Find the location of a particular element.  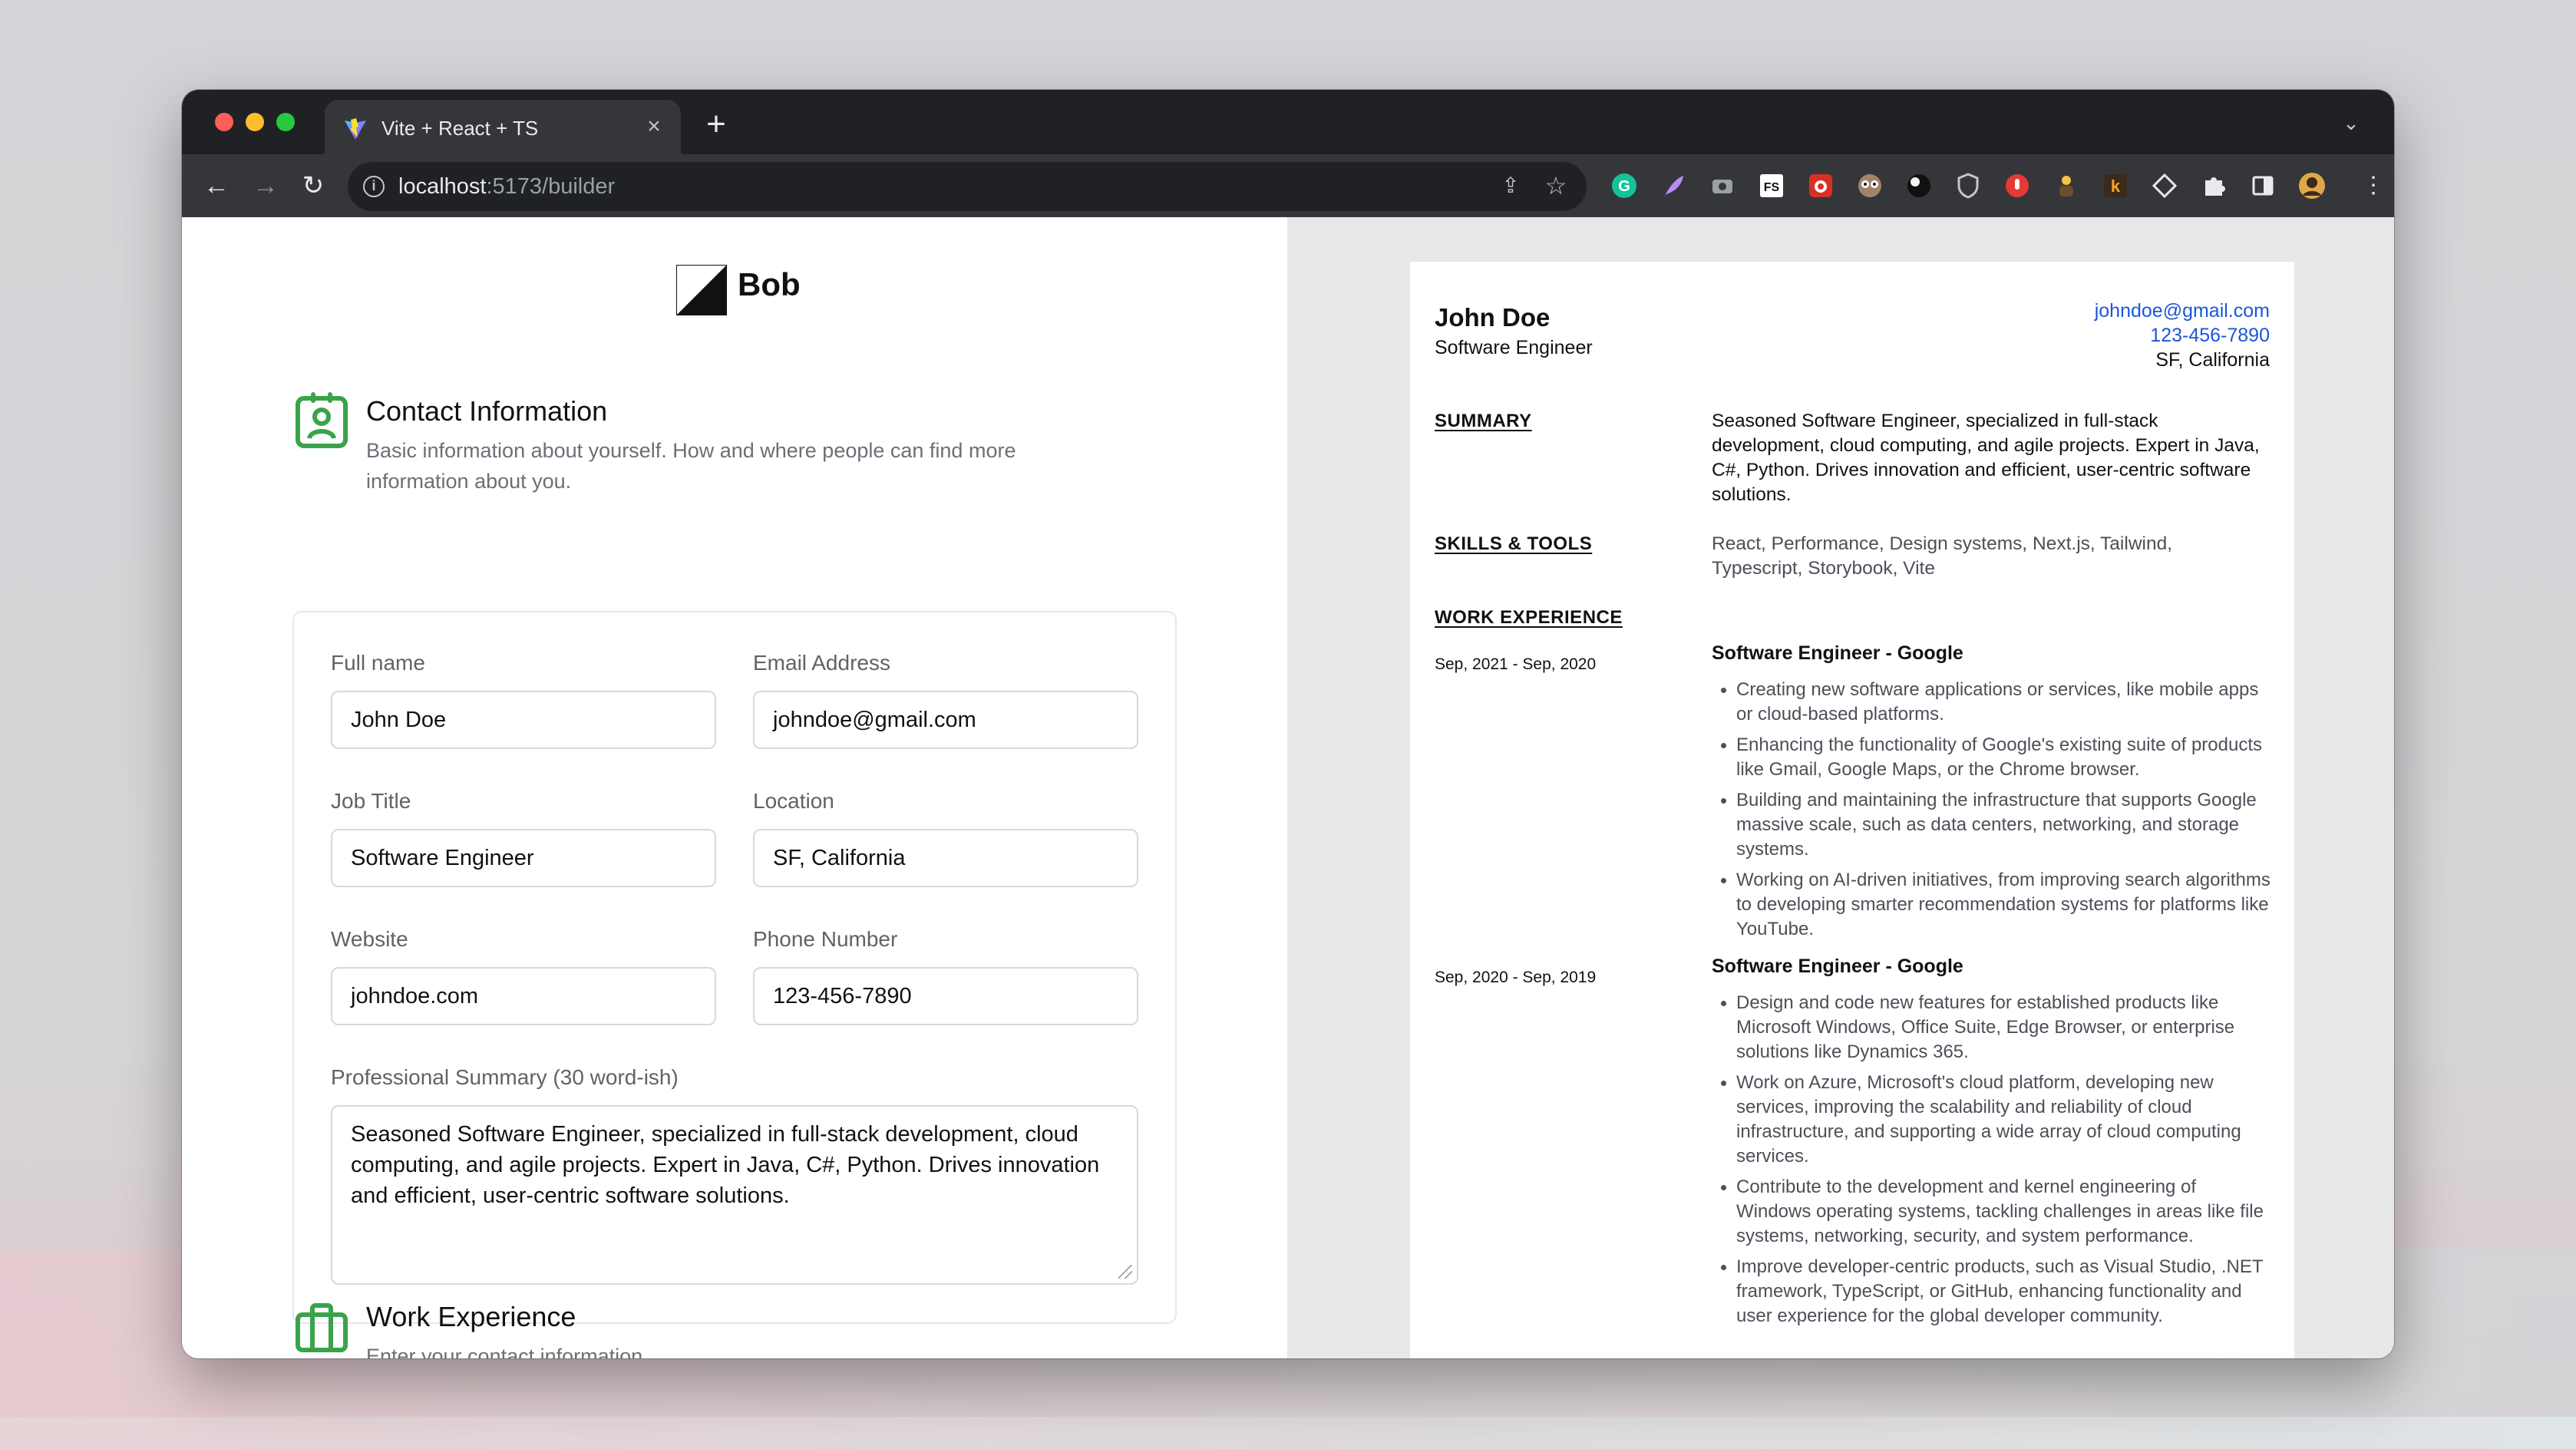

tab-strip: Vite + React + TS × + ⌄ is located at coordinates (1288, 122).